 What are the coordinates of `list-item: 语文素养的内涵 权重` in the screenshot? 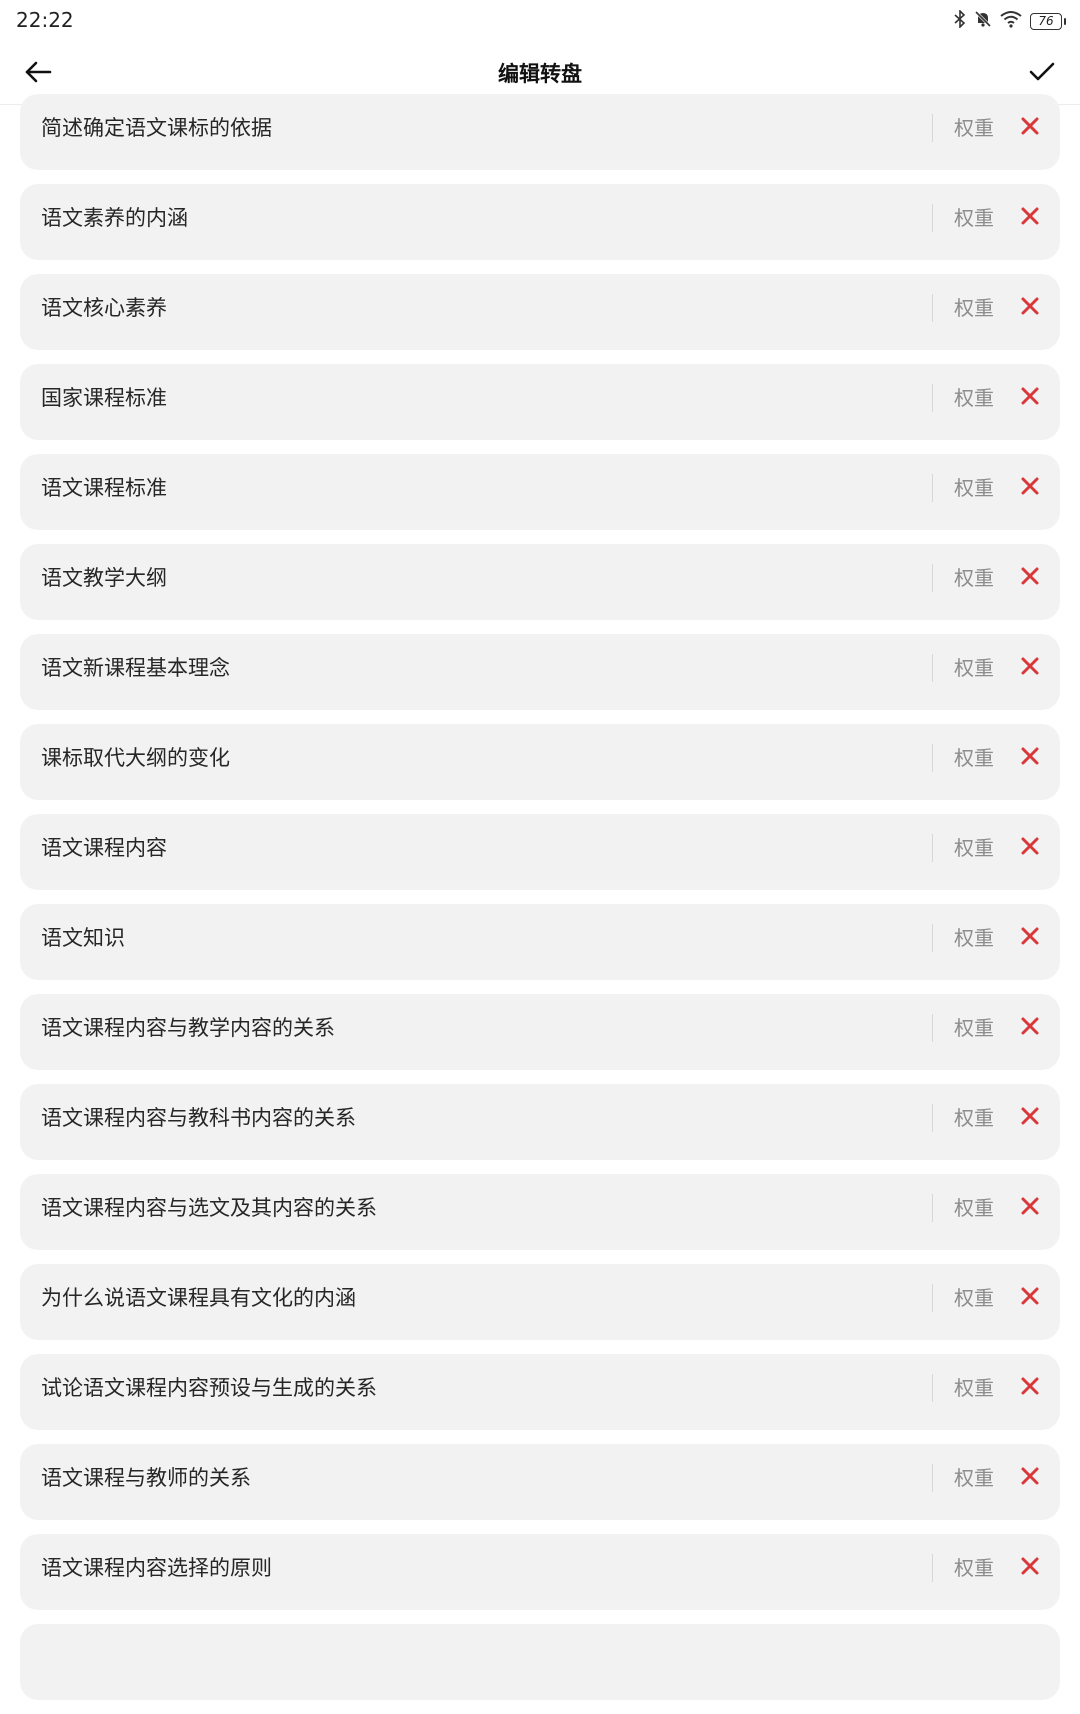 It's located at (540, 222).